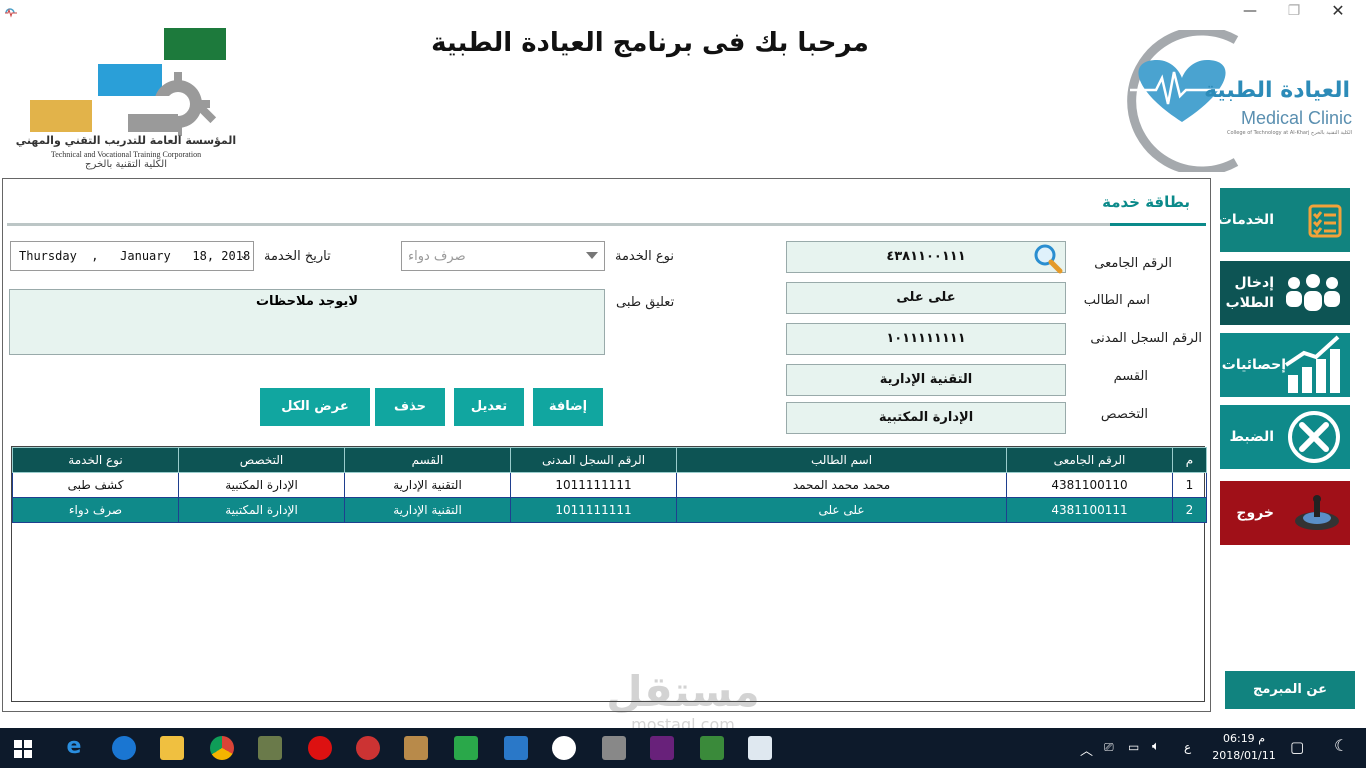 This screenshot has height=768, width=1366. I want to click on clock-time: 06:19 م, so click(1244, 738).